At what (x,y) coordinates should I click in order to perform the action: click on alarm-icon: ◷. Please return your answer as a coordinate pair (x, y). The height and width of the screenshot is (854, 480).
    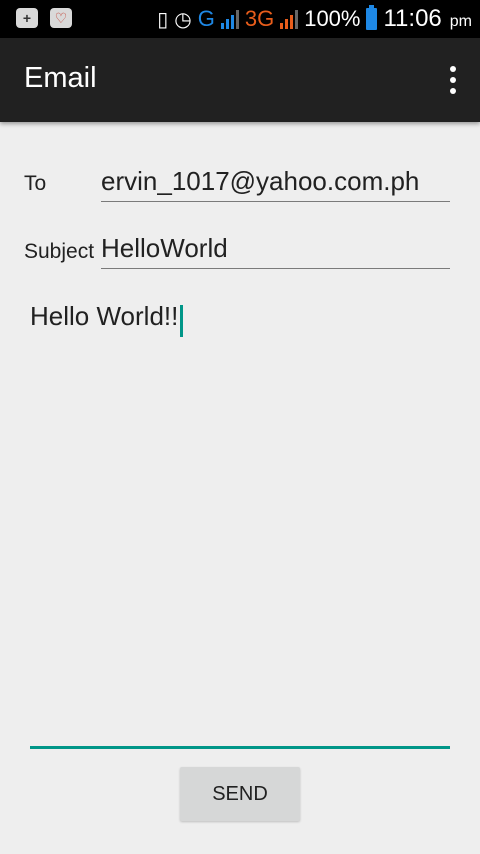
    Looking at the image, I should click on (183, 19).